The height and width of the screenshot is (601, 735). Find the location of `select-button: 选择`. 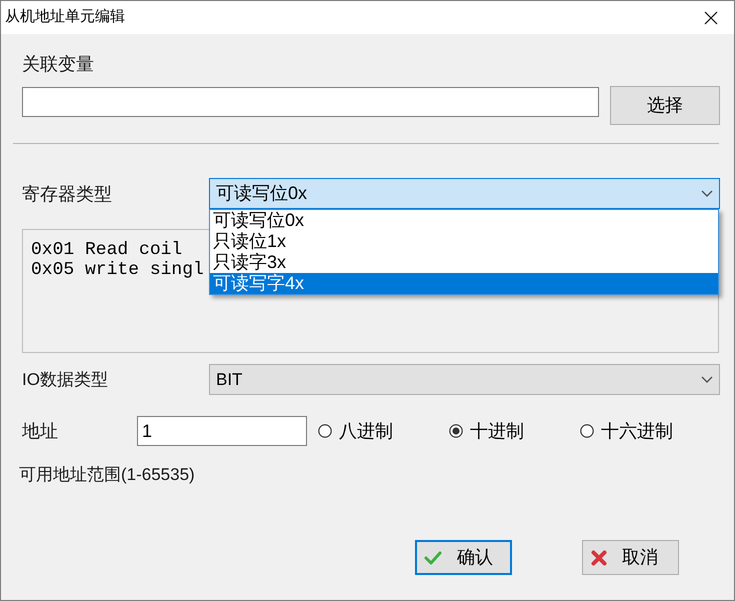

select-button: 选择 is located at coordinates (665, 105).